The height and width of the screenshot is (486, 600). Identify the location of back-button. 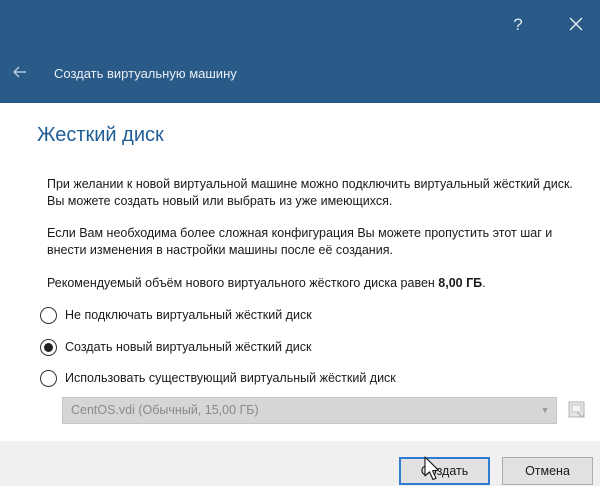
(21, 74).